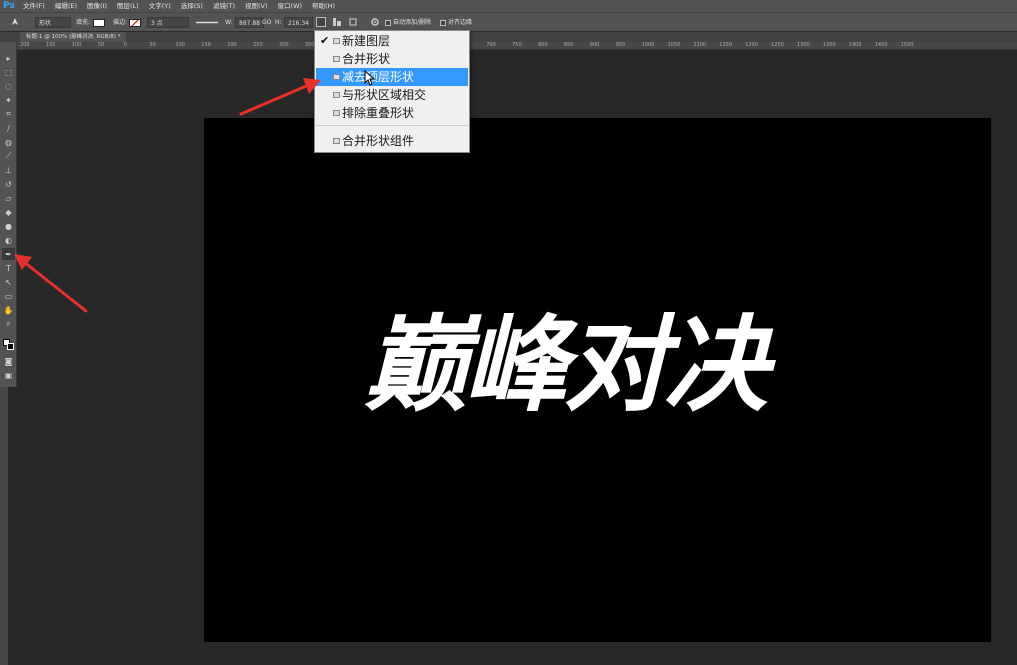 This screenshot has height=665, width=1017. What do you see at coordinates (648, 45) in the screenshot?
I see `ruler-tick-label: 1000` at bounding box center [648, 45].